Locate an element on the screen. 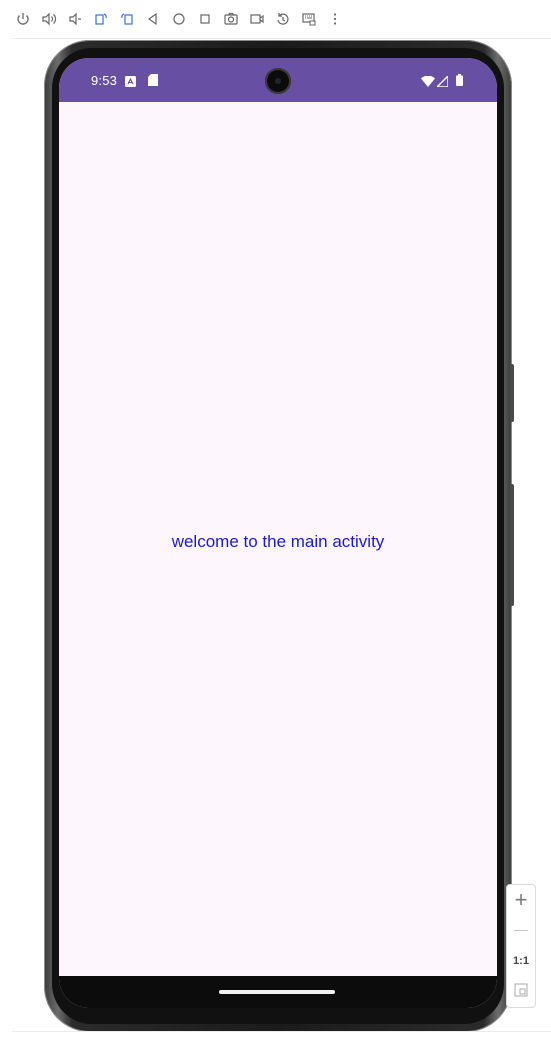 The width and height of the screenshot is (551, 1046). home-gesture-handle is located at coordinates (277, 992).